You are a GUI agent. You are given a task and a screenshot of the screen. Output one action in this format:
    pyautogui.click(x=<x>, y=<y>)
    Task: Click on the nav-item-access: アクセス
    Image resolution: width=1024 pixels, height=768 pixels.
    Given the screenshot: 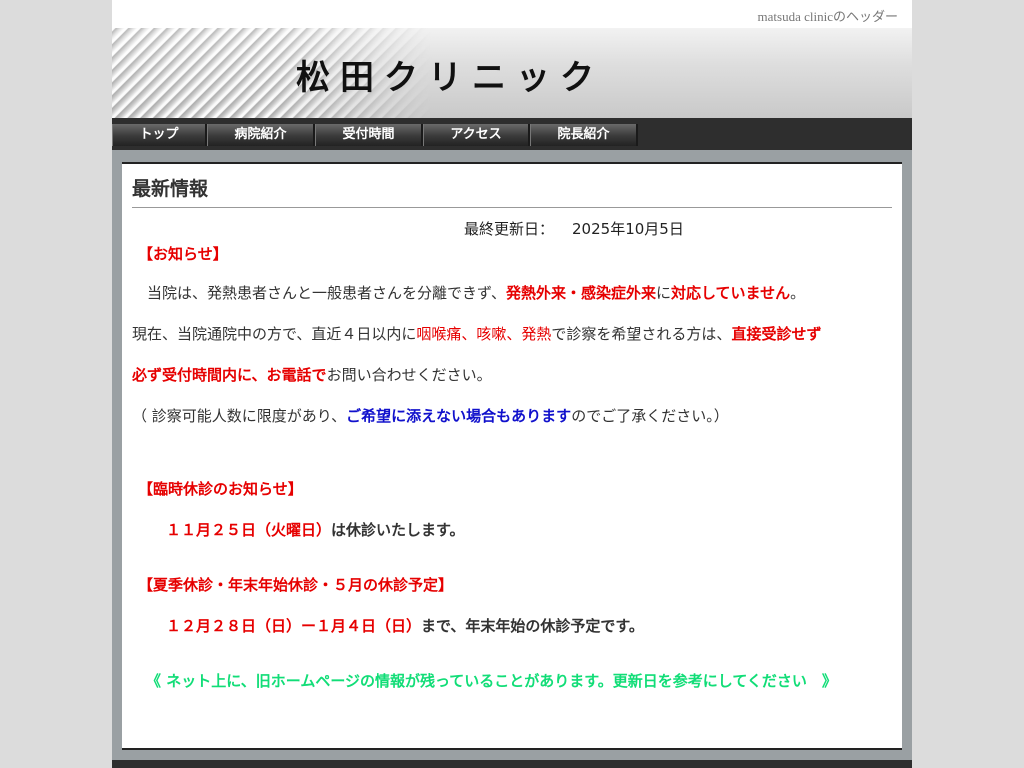 What is the action you would take?
    pyautogui.click(x=476, y=135)
    